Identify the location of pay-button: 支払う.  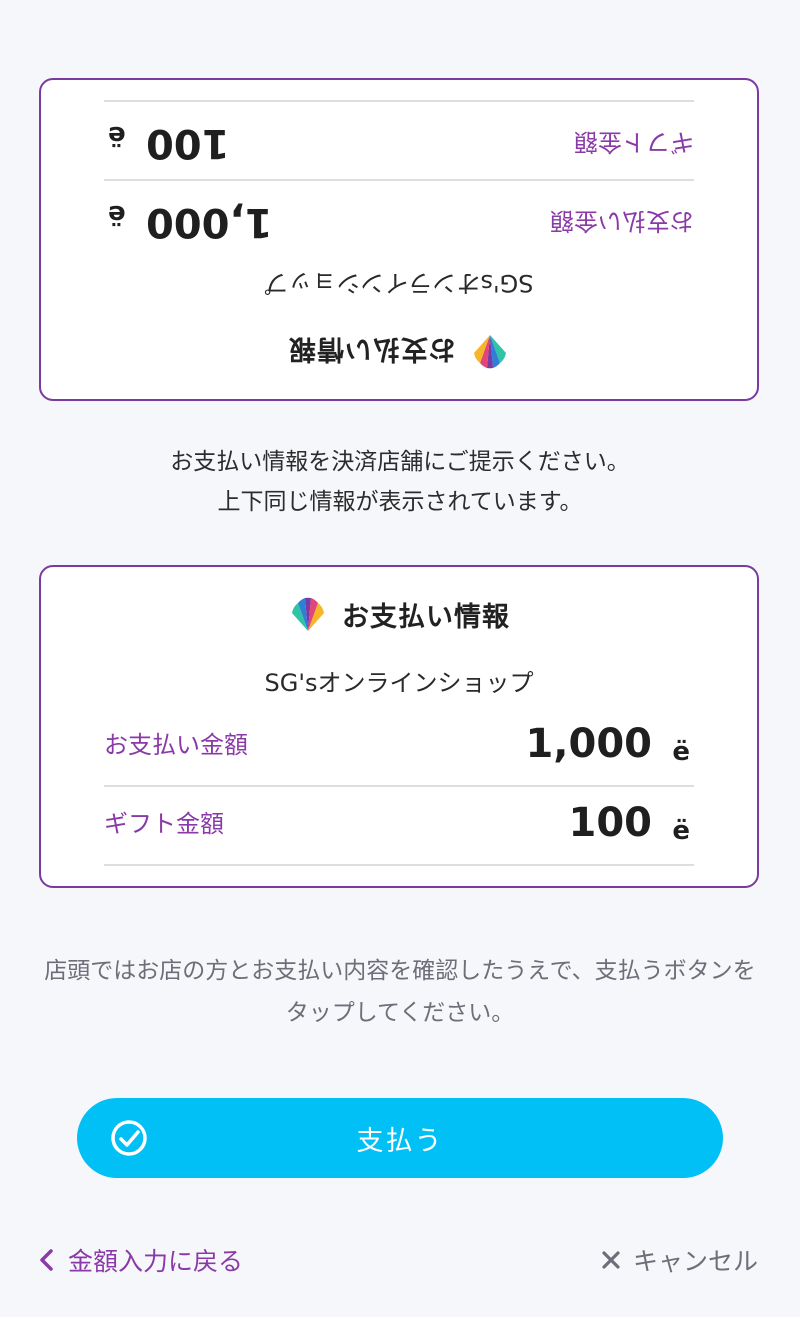
(400, 1138).